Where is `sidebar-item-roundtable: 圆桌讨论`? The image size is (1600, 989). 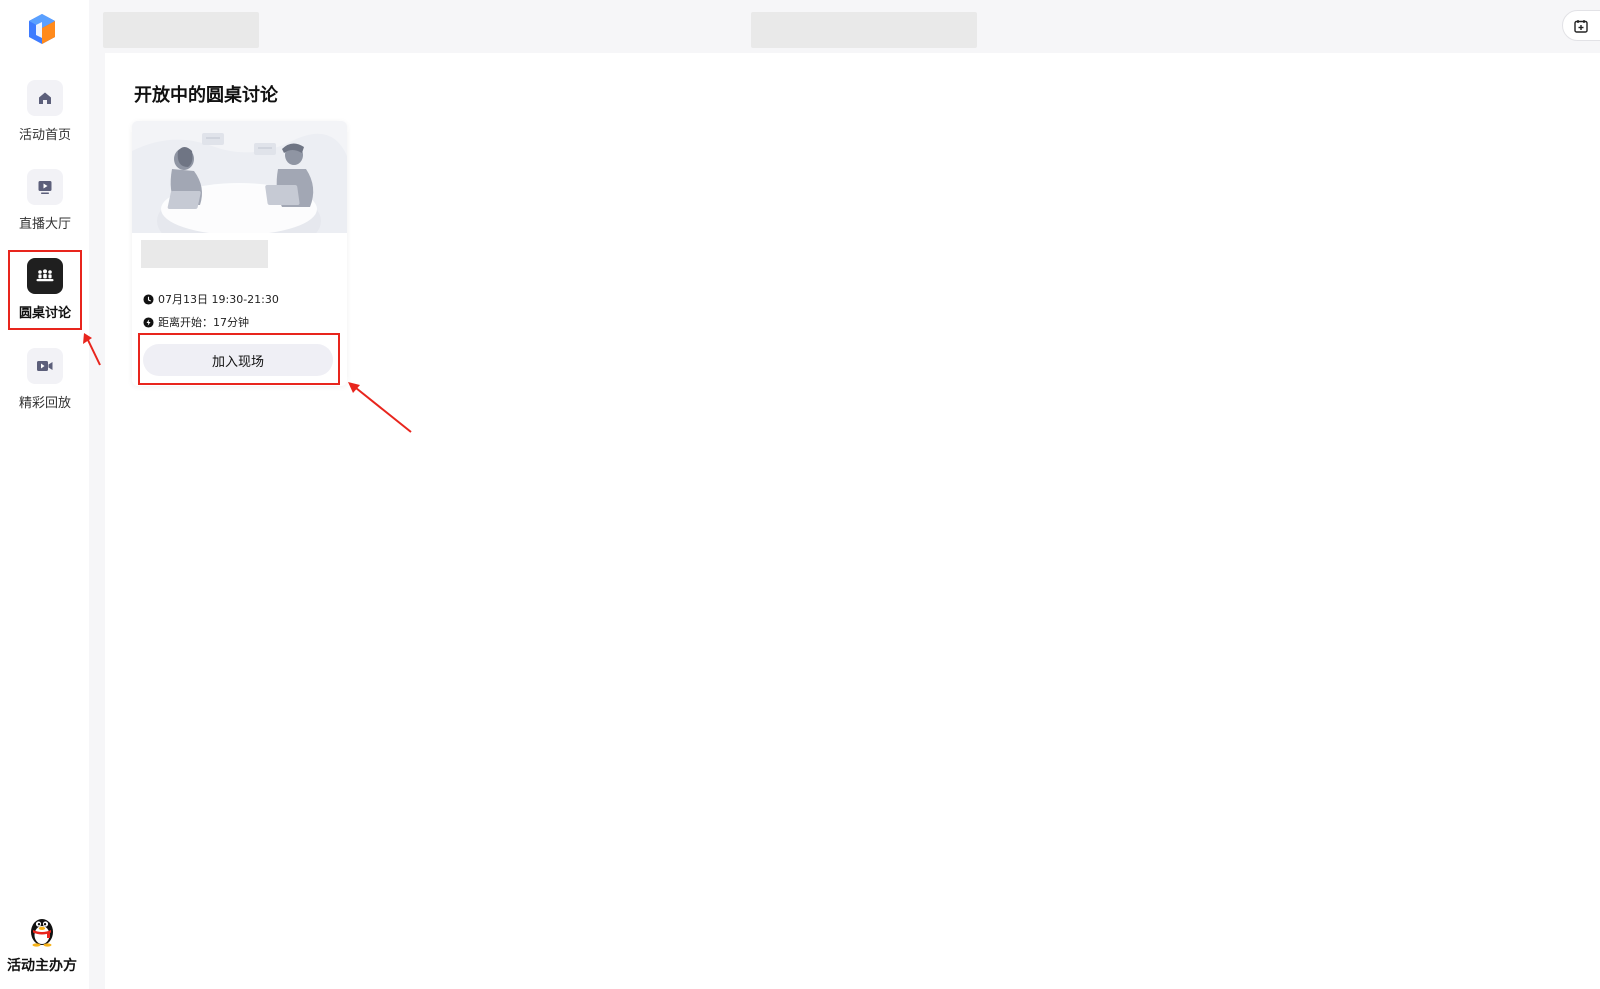 sidebar-item-roundtable: 圆桌讨论 is located at coordinates (45, 290).